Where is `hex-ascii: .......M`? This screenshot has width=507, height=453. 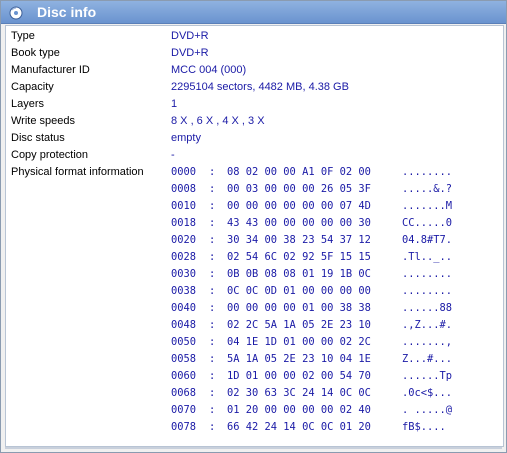 hex-ascii: .......M is located at coordinates (427, 206).